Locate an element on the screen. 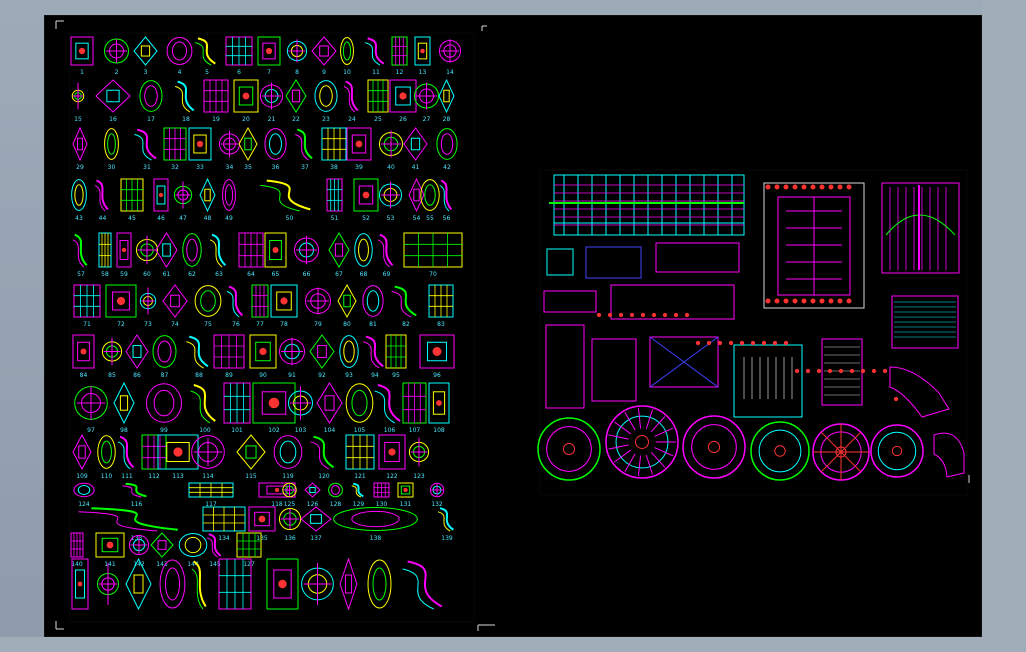 Image resolution: width=1026 pixels, height=652 pixels. drawing-number-label: 87 is located at coordinates (165, 375).